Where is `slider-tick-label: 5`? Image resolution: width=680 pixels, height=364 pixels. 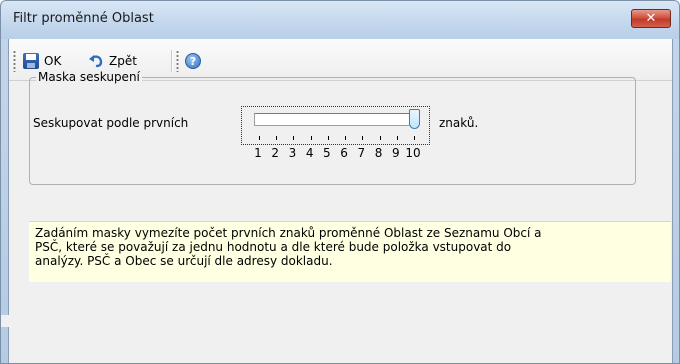
slider-tick-label: 5 is located at coordinates (327, 153).